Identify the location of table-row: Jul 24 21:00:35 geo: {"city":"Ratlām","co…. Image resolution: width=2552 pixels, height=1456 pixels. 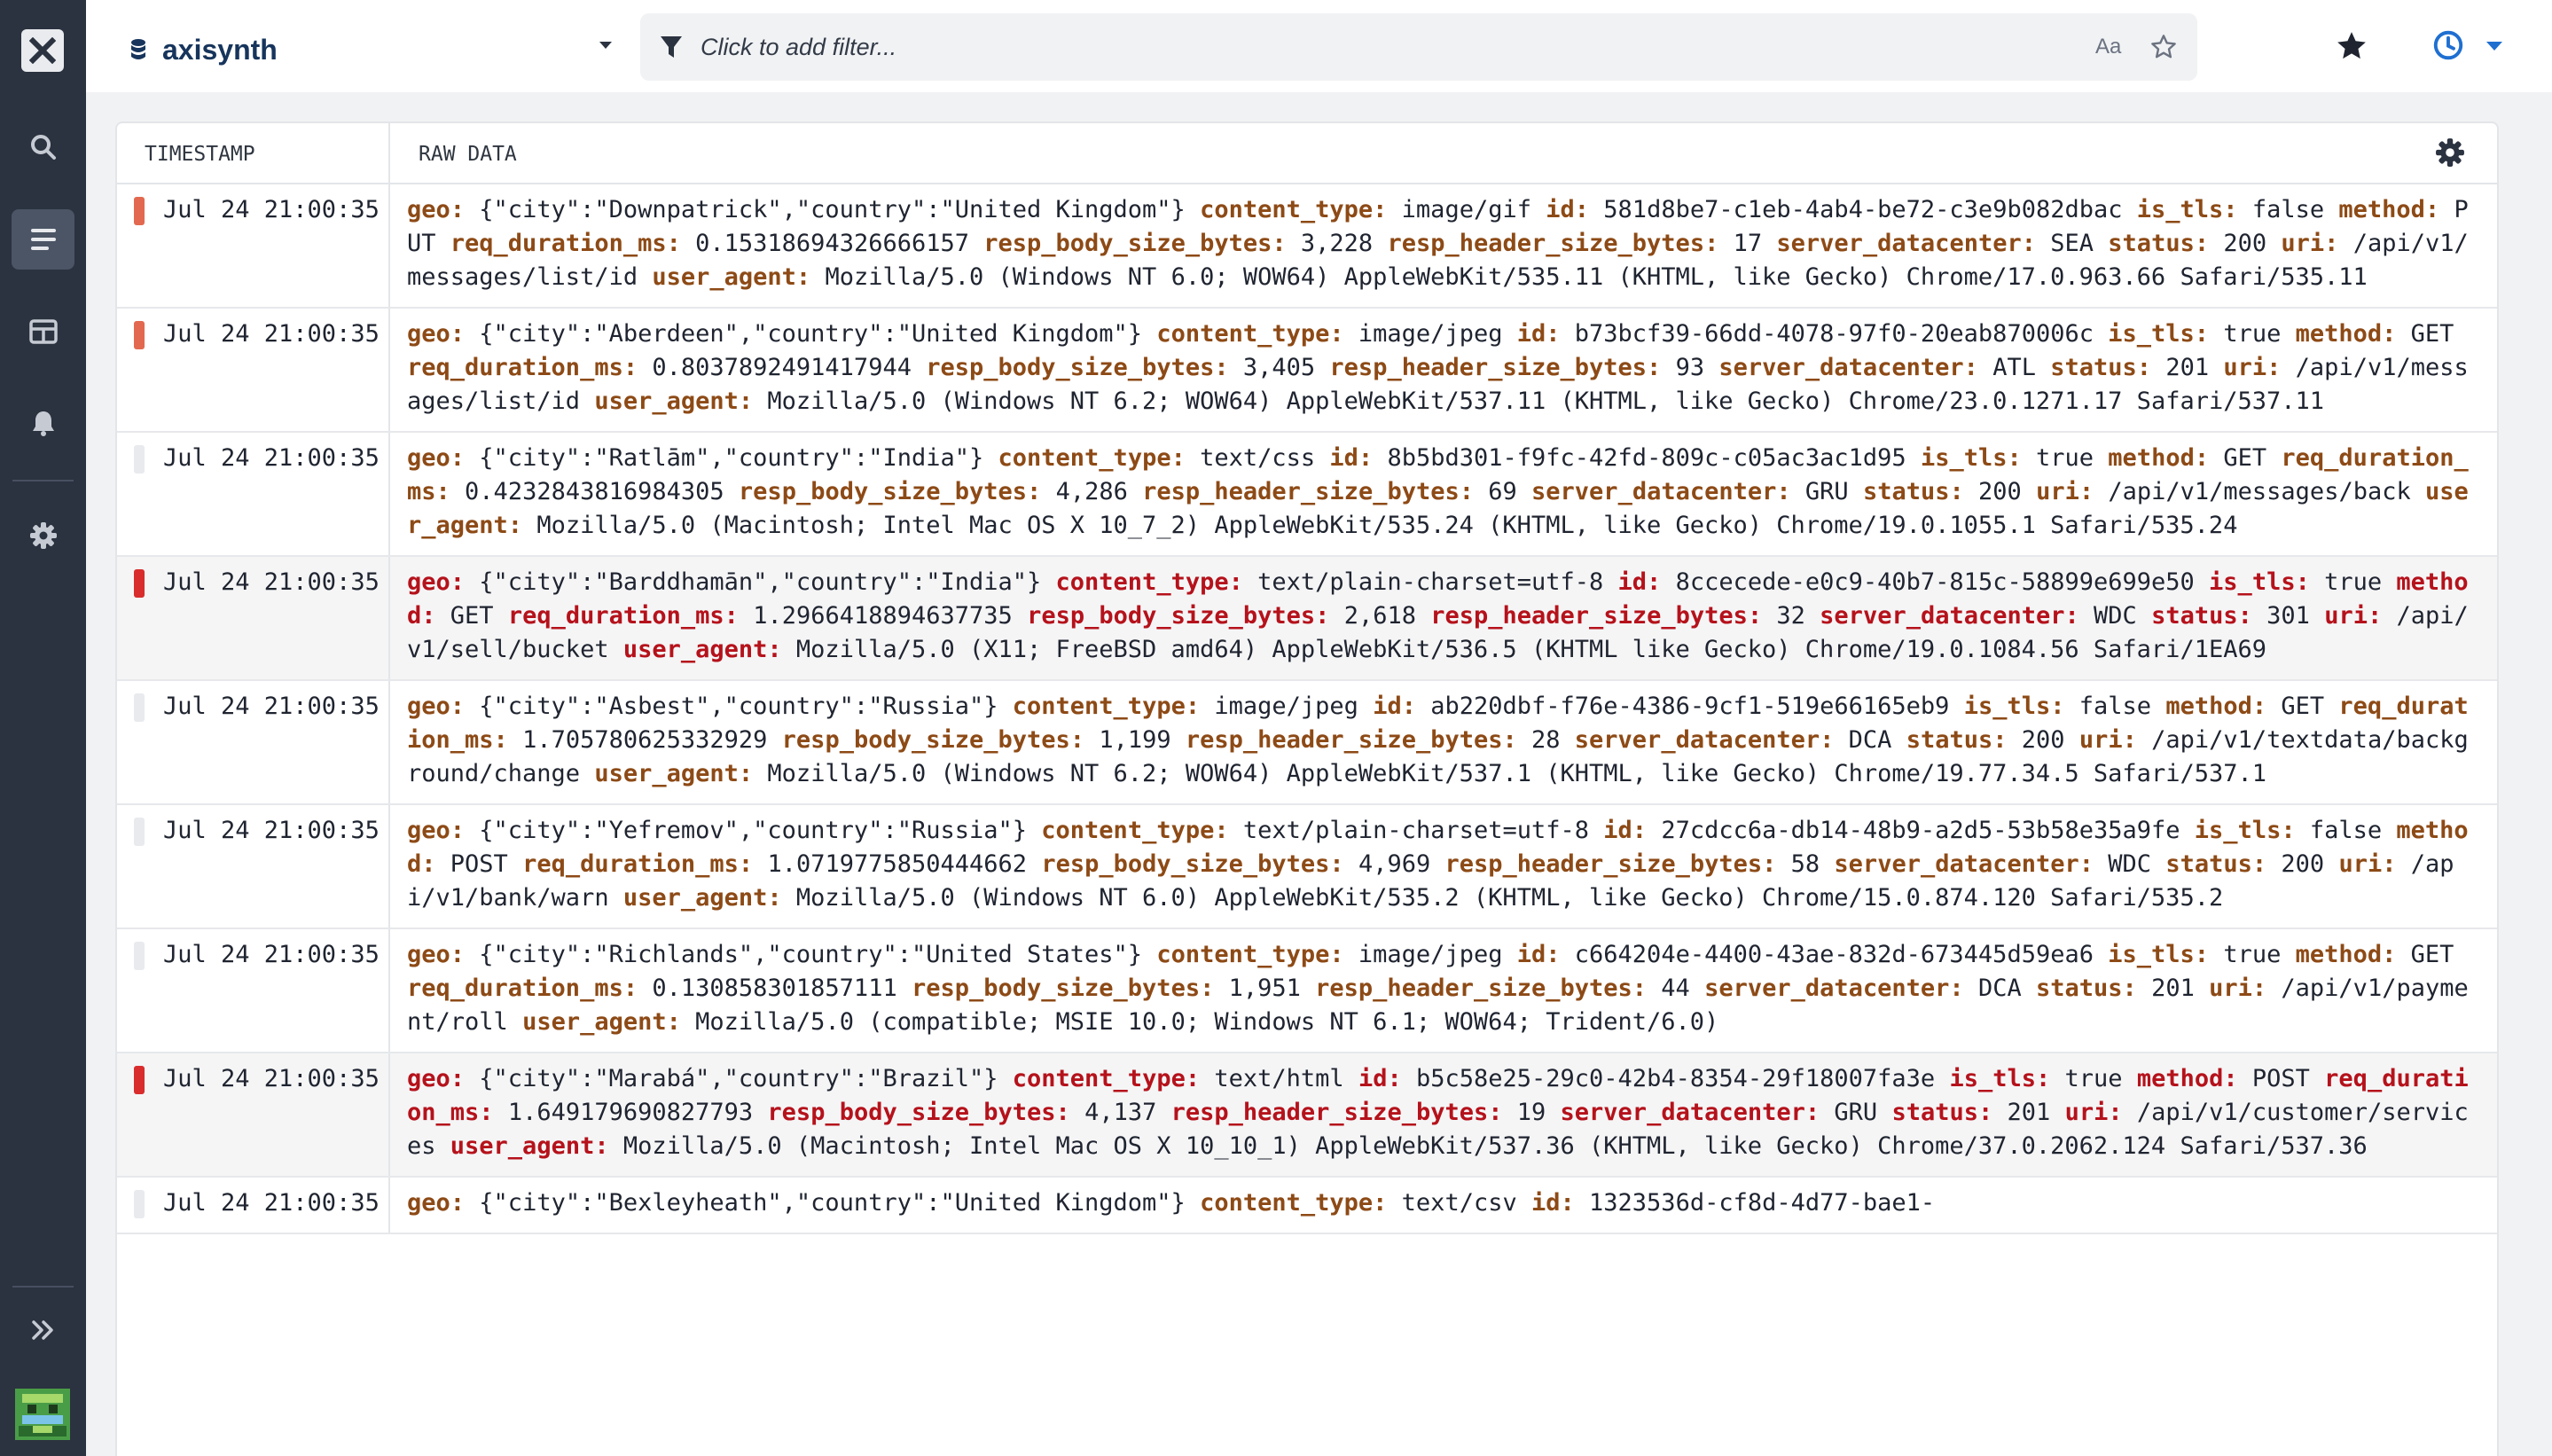
(1307, 495).